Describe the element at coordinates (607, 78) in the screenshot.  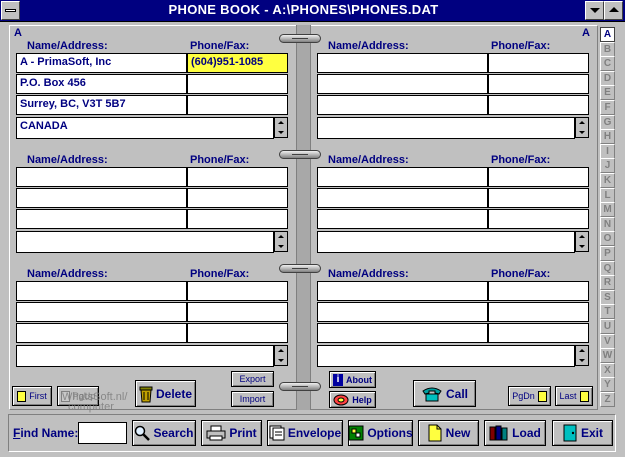
I see `letter-tab-d: D` at that location.